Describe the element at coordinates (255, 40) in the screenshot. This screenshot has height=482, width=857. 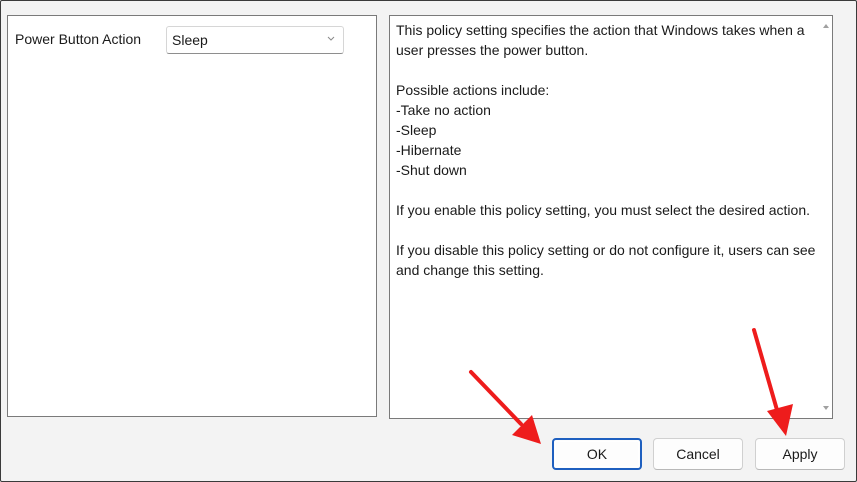
I see `power-button-action-select: Sleep` at that location.